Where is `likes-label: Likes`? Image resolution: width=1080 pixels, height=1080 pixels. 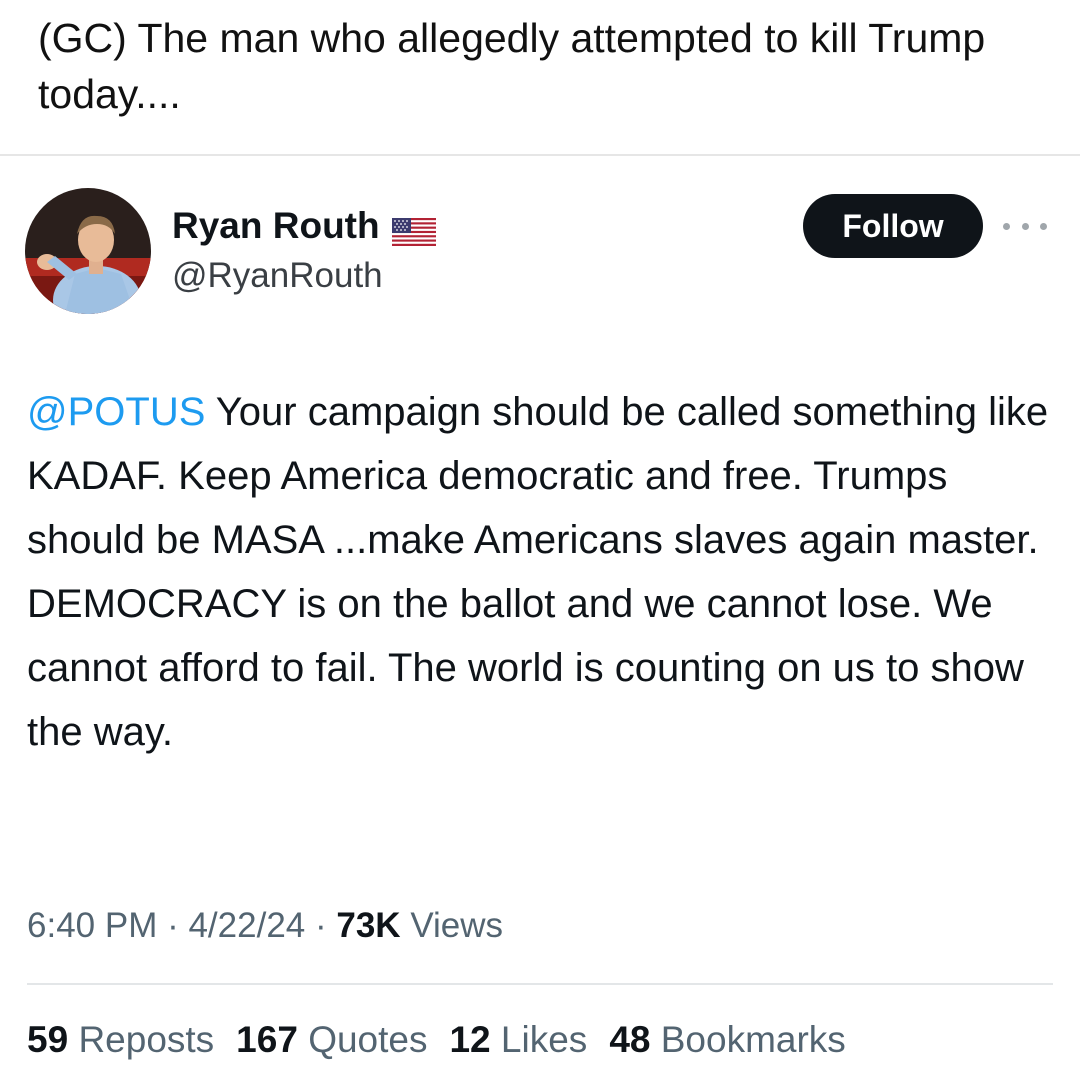 likes-label: Likes is located at coordinates (544, 1039).